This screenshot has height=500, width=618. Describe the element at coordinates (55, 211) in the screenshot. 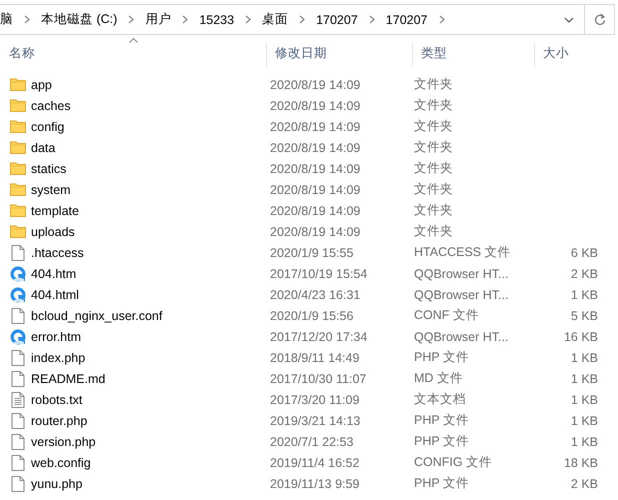

I see `file-name: template` at that location.